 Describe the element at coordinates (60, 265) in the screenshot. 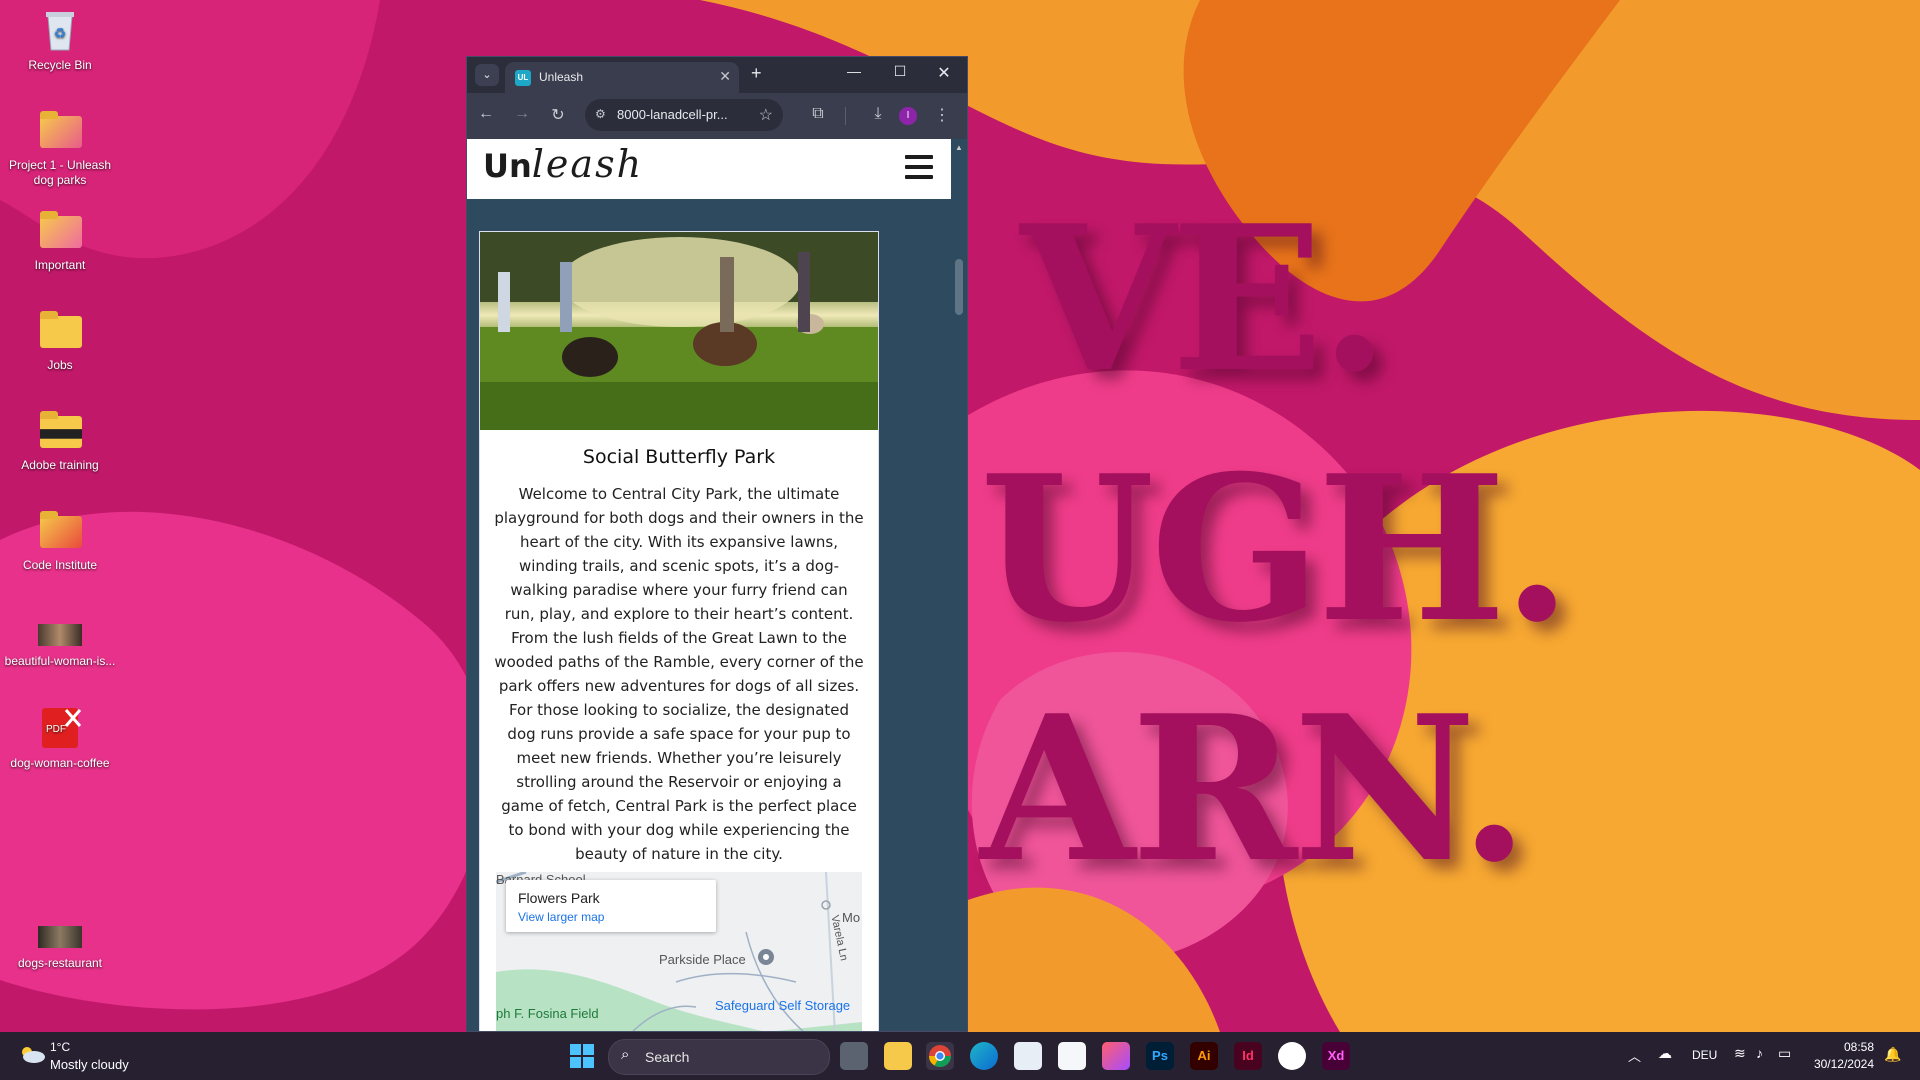

I see `desktop-icon-label: Important` at that location.